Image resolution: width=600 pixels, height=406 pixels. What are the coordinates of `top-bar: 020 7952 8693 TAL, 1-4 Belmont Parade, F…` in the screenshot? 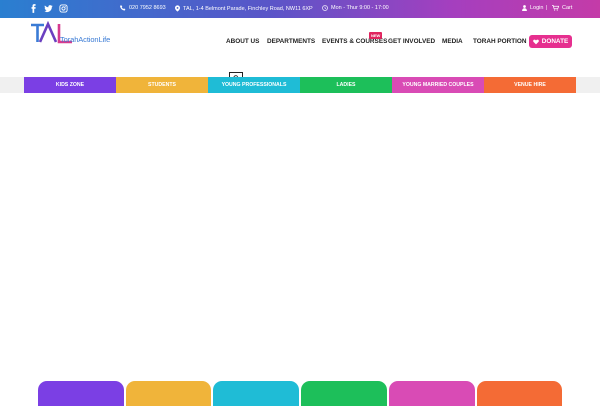 It's located at (300, 9).